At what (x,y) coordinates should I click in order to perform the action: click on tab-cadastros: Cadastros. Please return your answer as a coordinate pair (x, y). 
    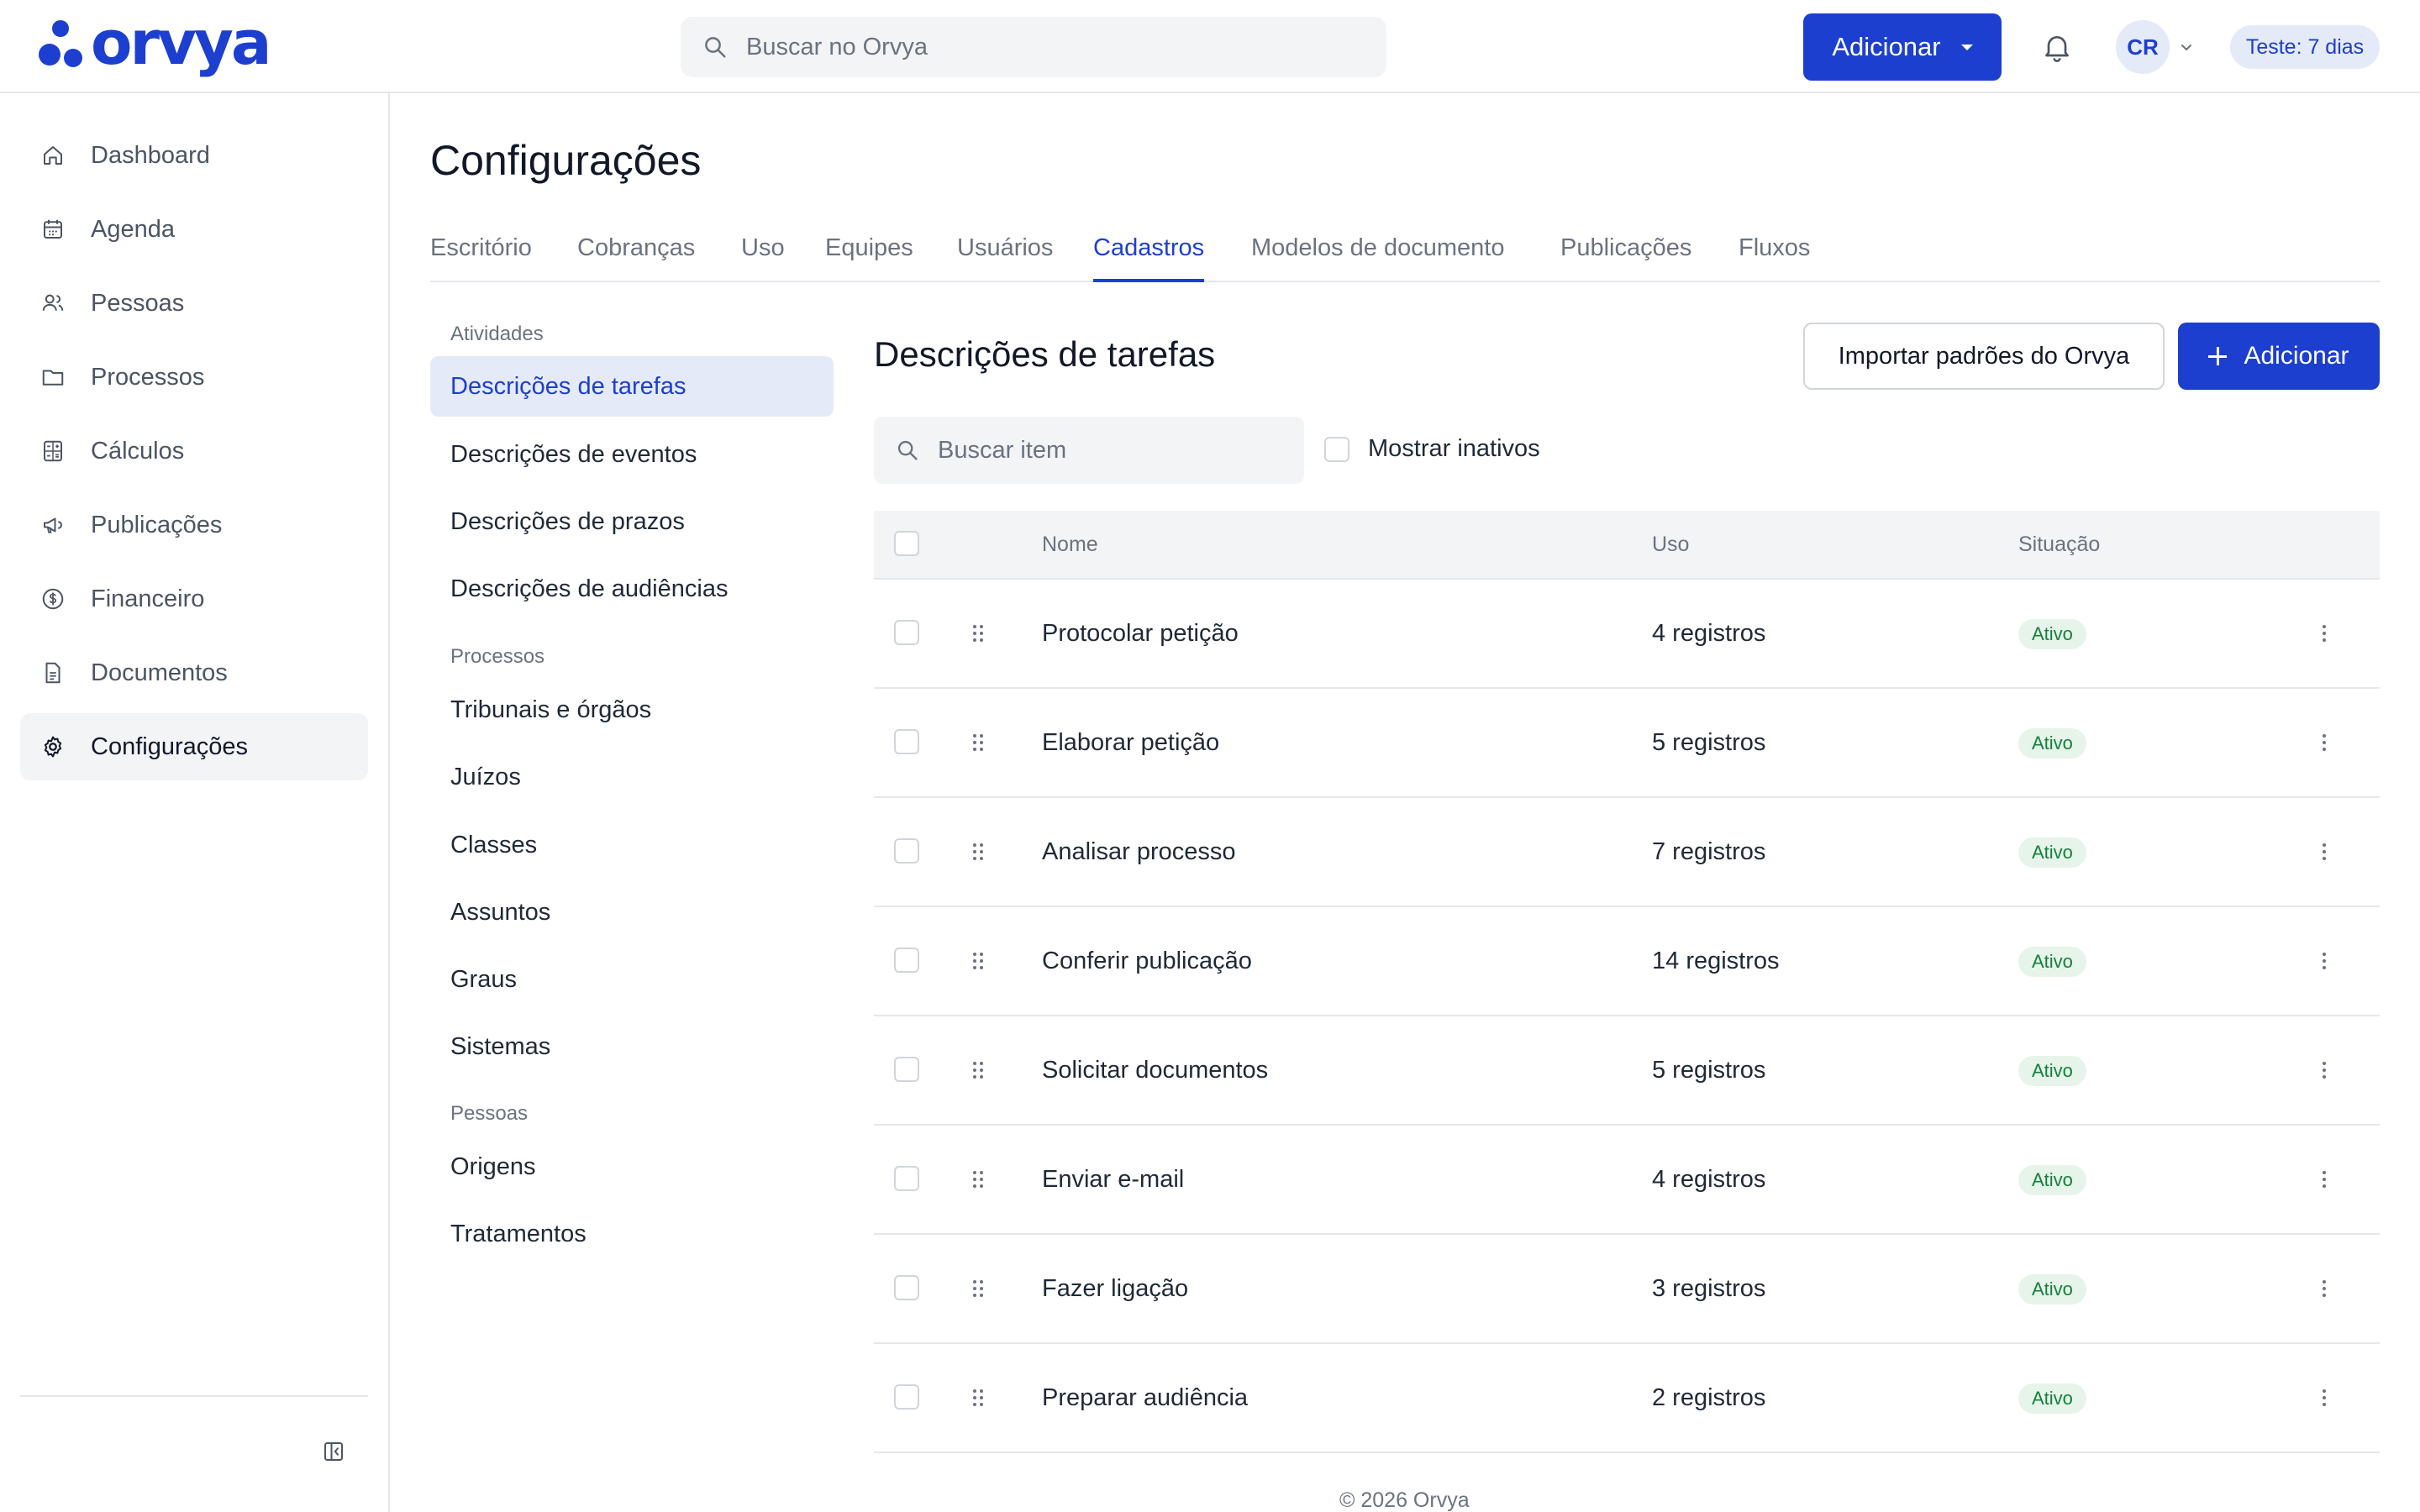
    Looking at the image, I should click on (1149, 252).